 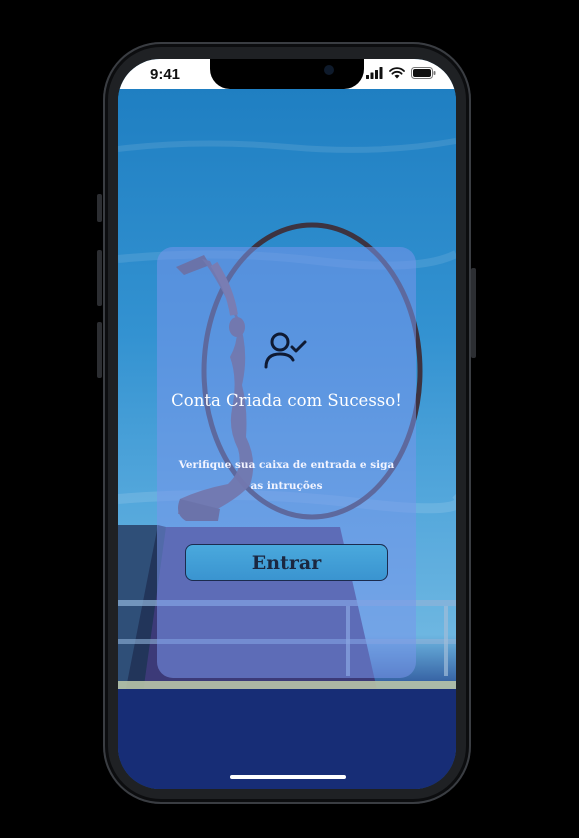 What do you see at coordinates (423, 73) in the screenshot?
I see `battery-icon` at bounding box center [423, 73].